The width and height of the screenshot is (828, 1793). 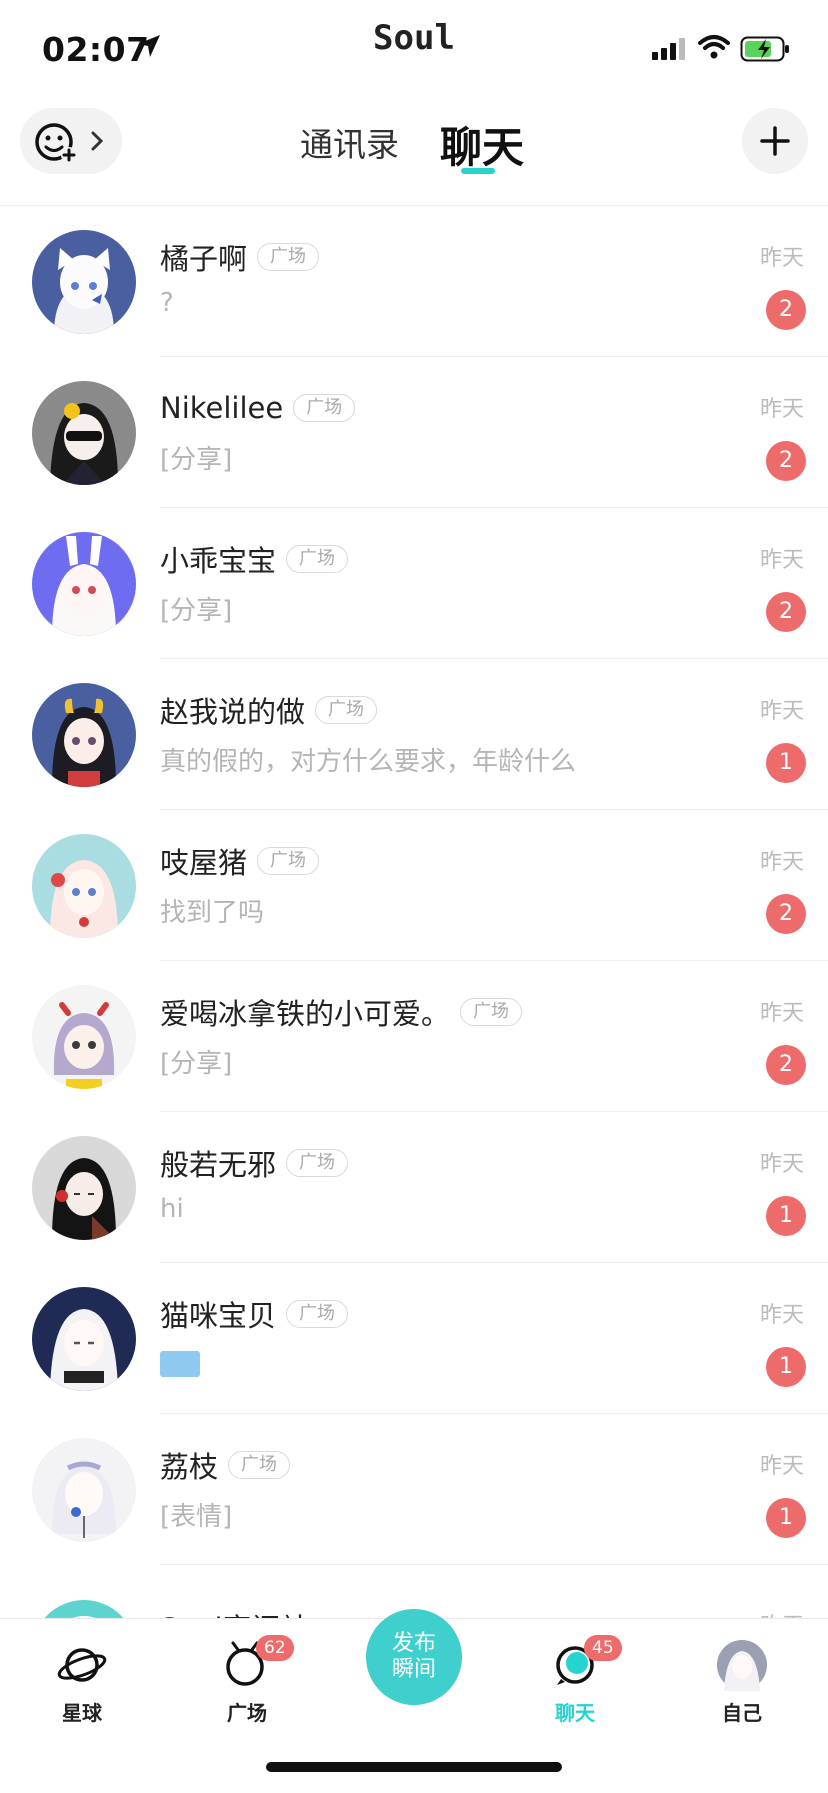 I want to click on nav-profile: 自己, so click(x=742, y=1682).